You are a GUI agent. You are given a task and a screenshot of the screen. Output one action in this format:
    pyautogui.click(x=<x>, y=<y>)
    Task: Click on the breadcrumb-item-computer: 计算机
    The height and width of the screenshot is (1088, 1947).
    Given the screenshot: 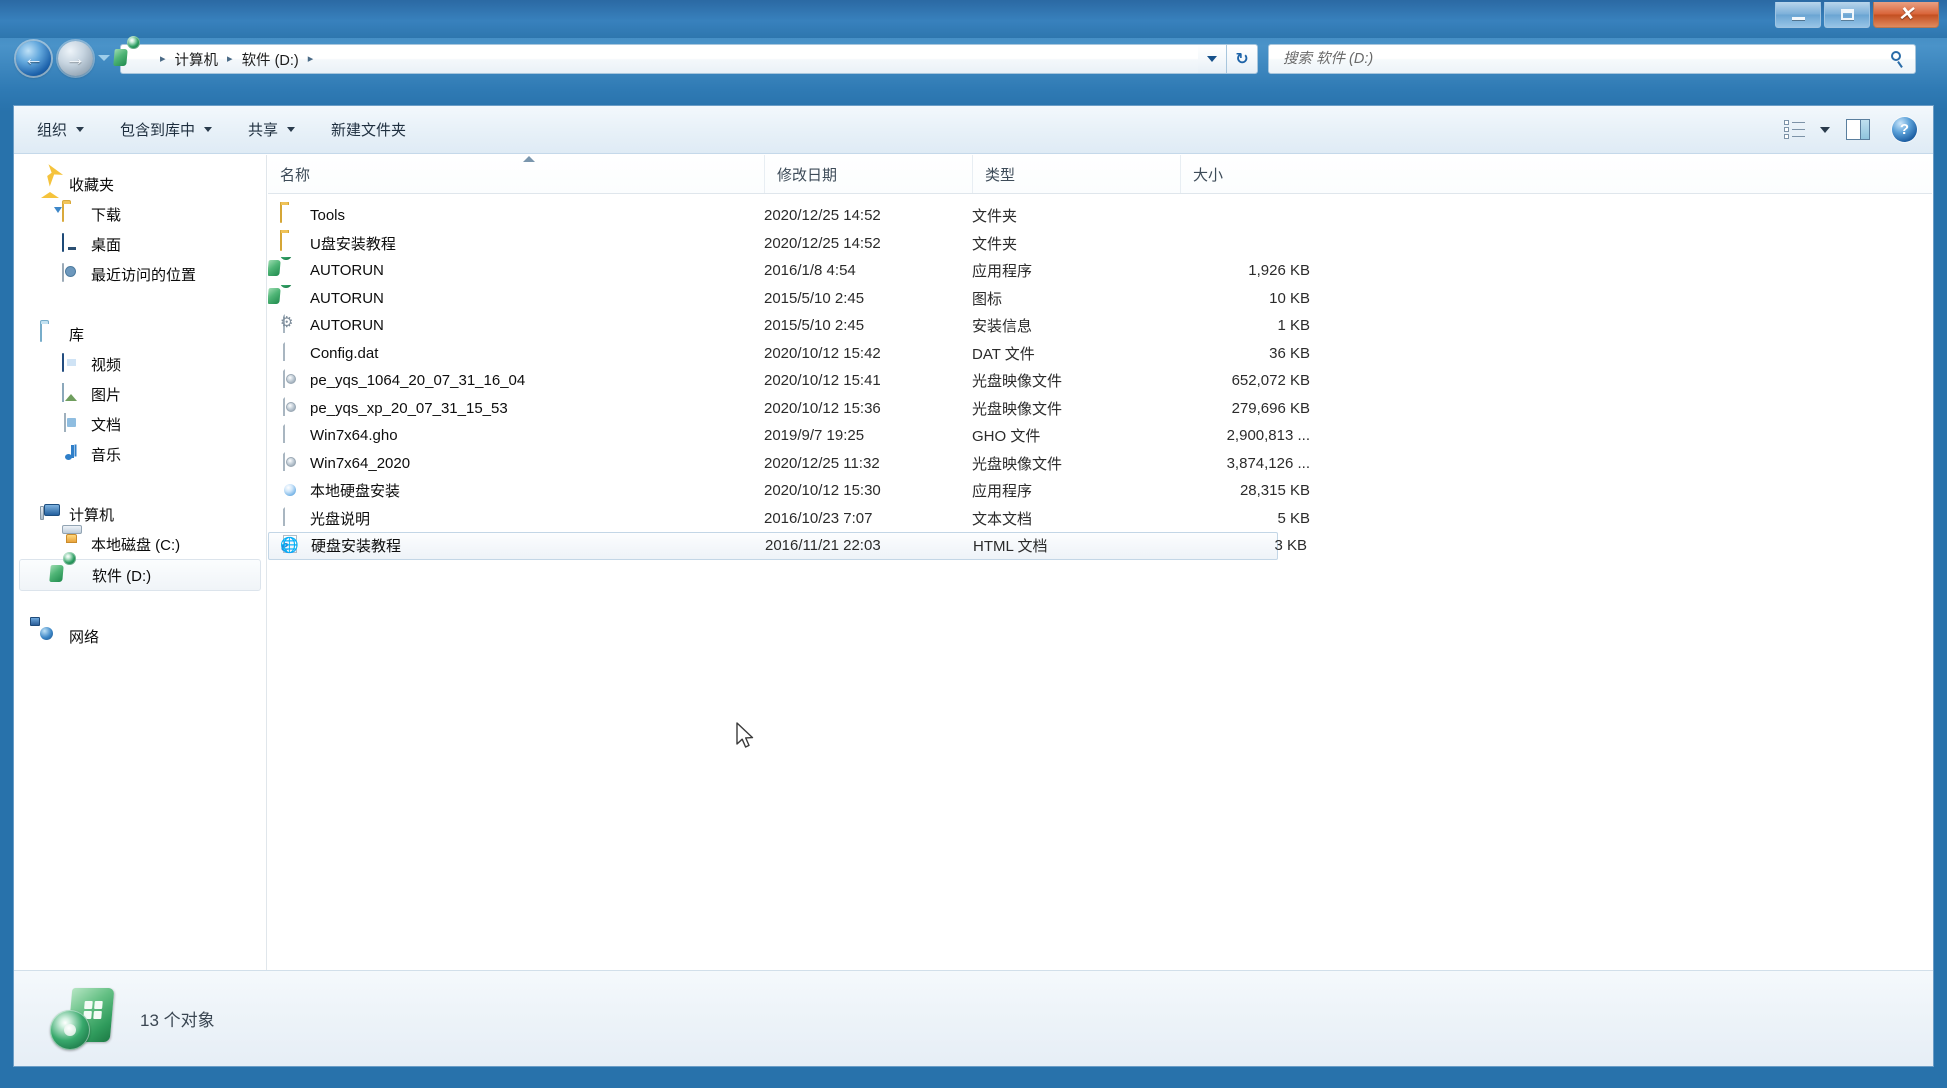 What is the action you would take?
    pyautogui.click(x=197, y=59)
    